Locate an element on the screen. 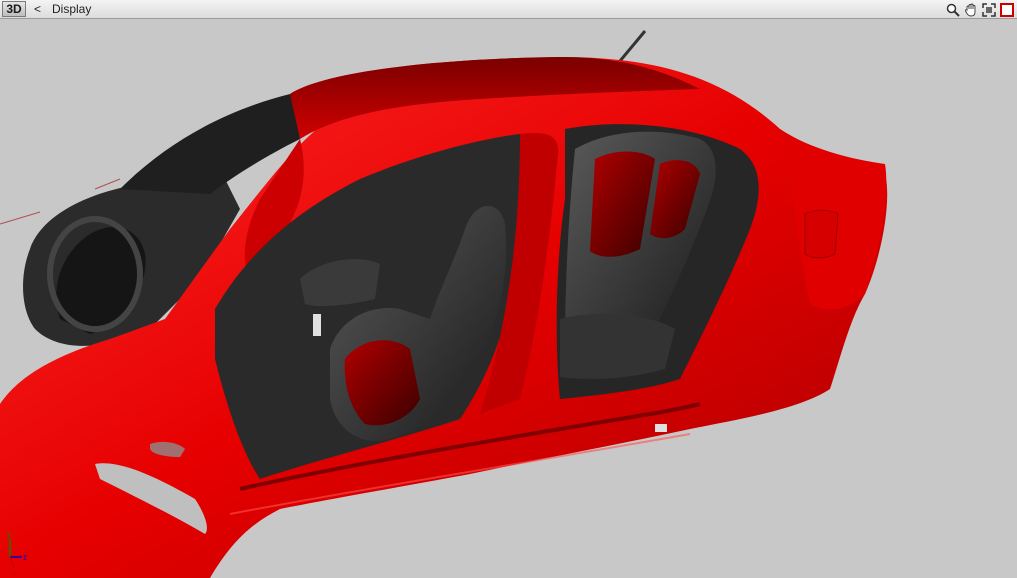 The width and height of the screenshot is (1017, 578). maximize-icon is located at coordinates (1007, 10).